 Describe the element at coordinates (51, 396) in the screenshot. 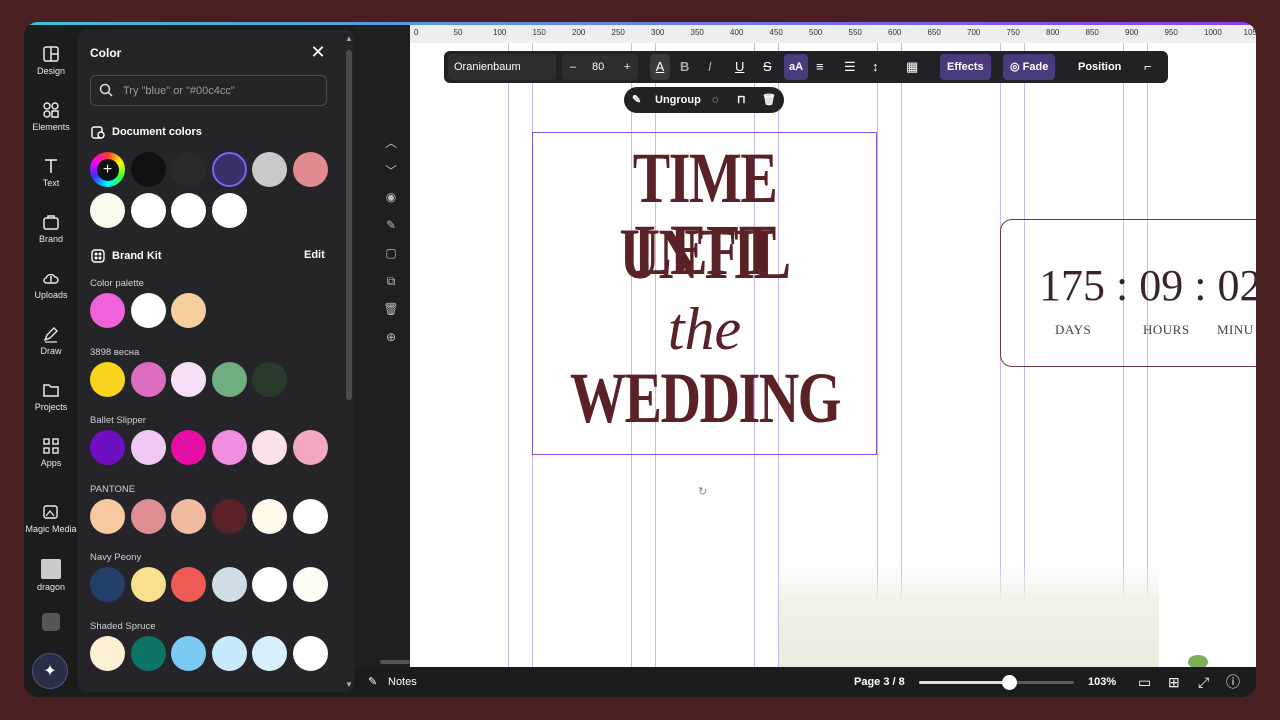

I see `rail-projects: Projects` at that location.